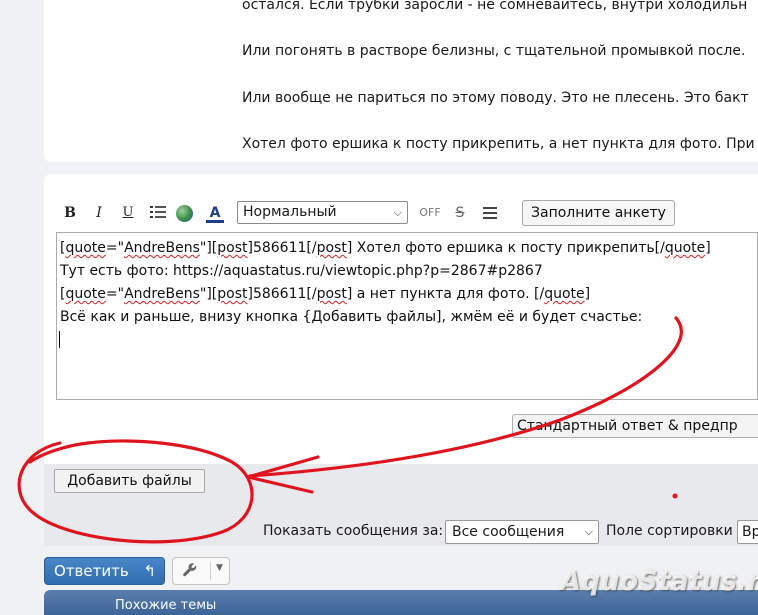  What do you see at coordinates (215, 213) in the screenshot?
I see `font-color-button: A` at bounding box center [215, 213].